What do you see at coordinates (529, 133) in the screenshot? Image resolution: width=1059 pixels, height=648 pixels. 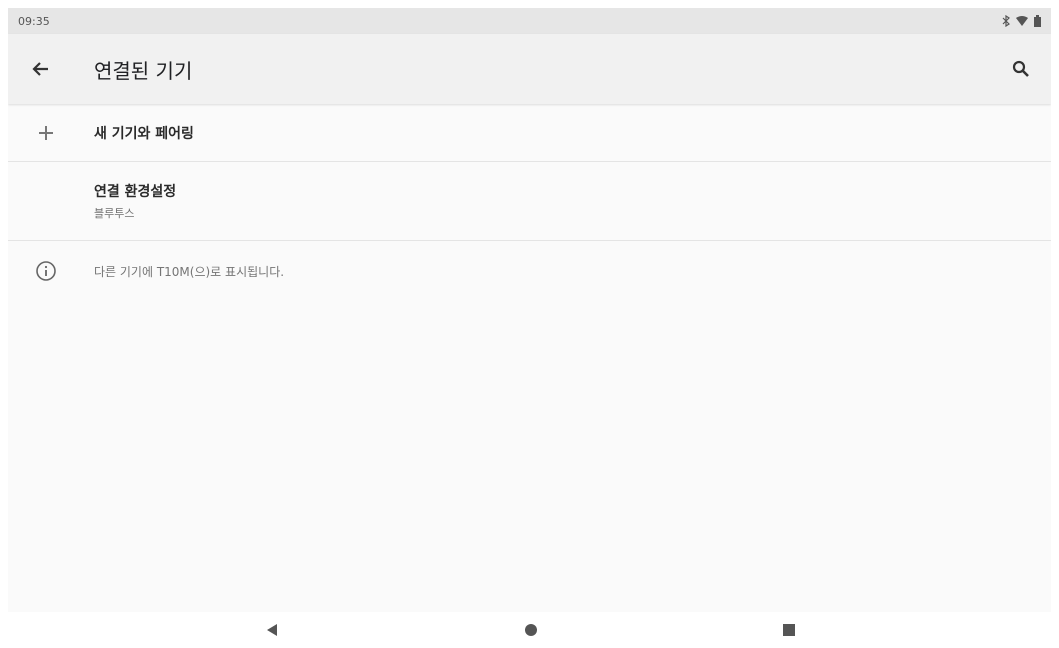 I see `pair-new-device-item: 새 기기와 페어링` at bounding box center [529, 133].